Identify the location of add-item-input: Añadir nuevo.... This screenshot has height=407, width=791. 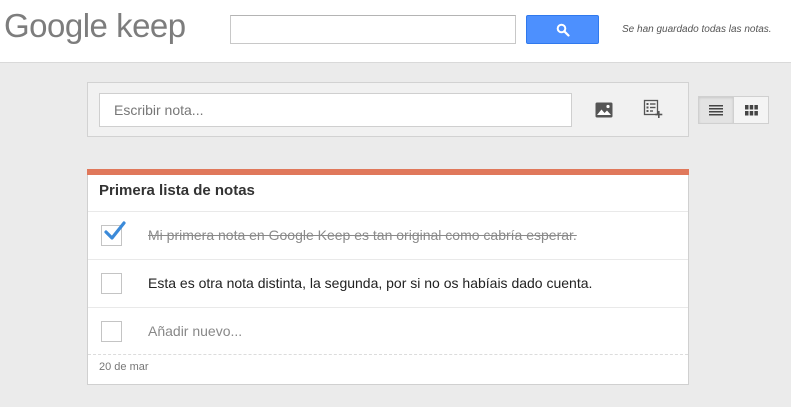
(195, 331).